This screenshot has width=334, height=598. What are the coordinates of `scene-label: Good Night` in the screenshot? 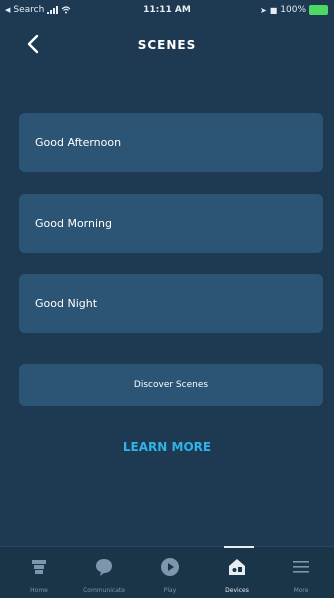 It's located at (66, 303).